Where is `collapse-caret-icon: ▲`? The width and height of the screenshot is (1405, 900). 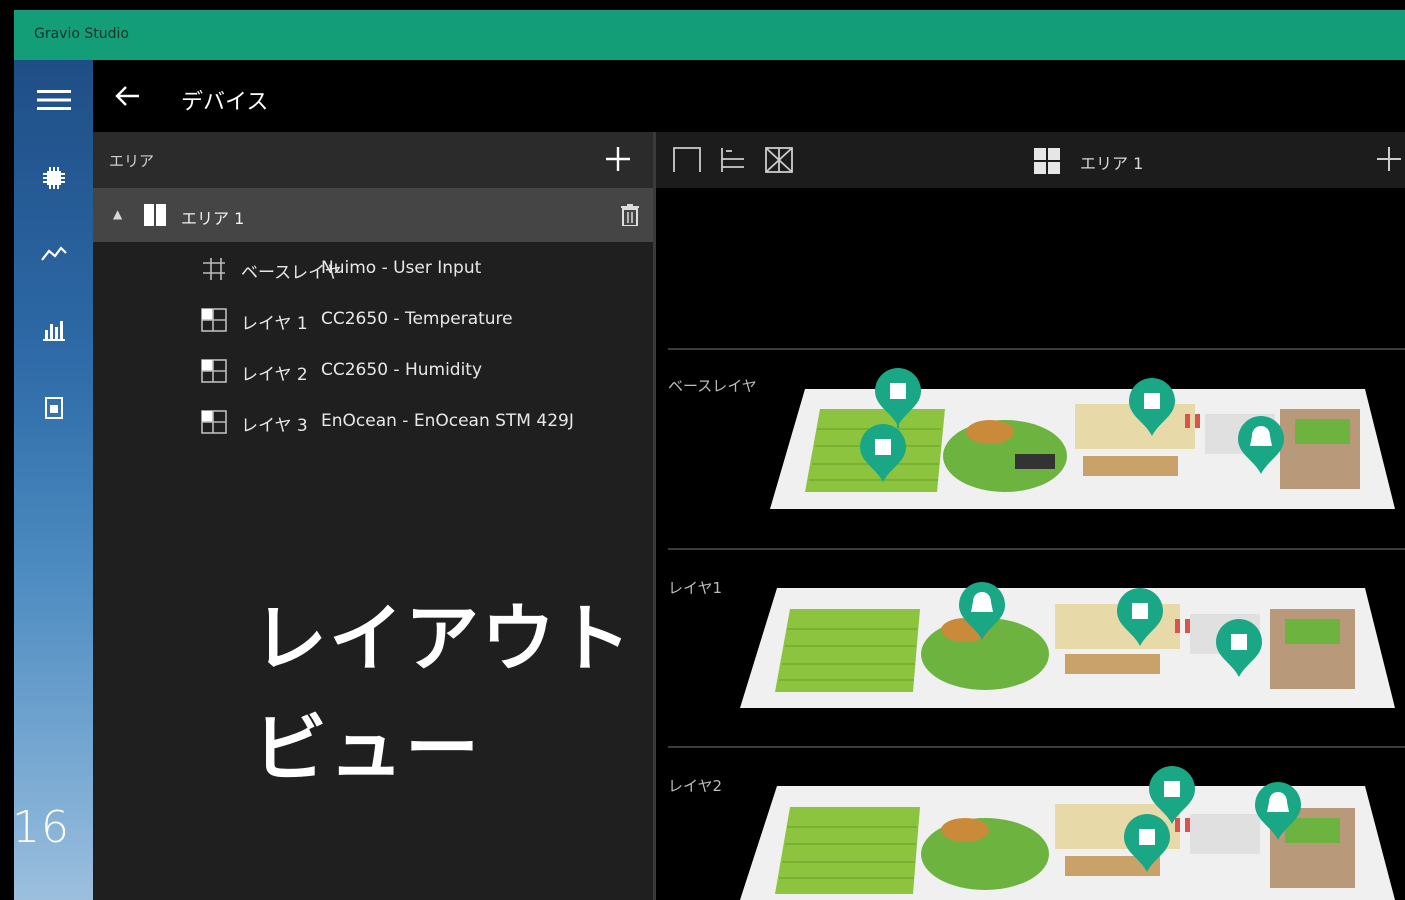 collapse-caret-icon: ▲ is located at coordinates (117, 214).